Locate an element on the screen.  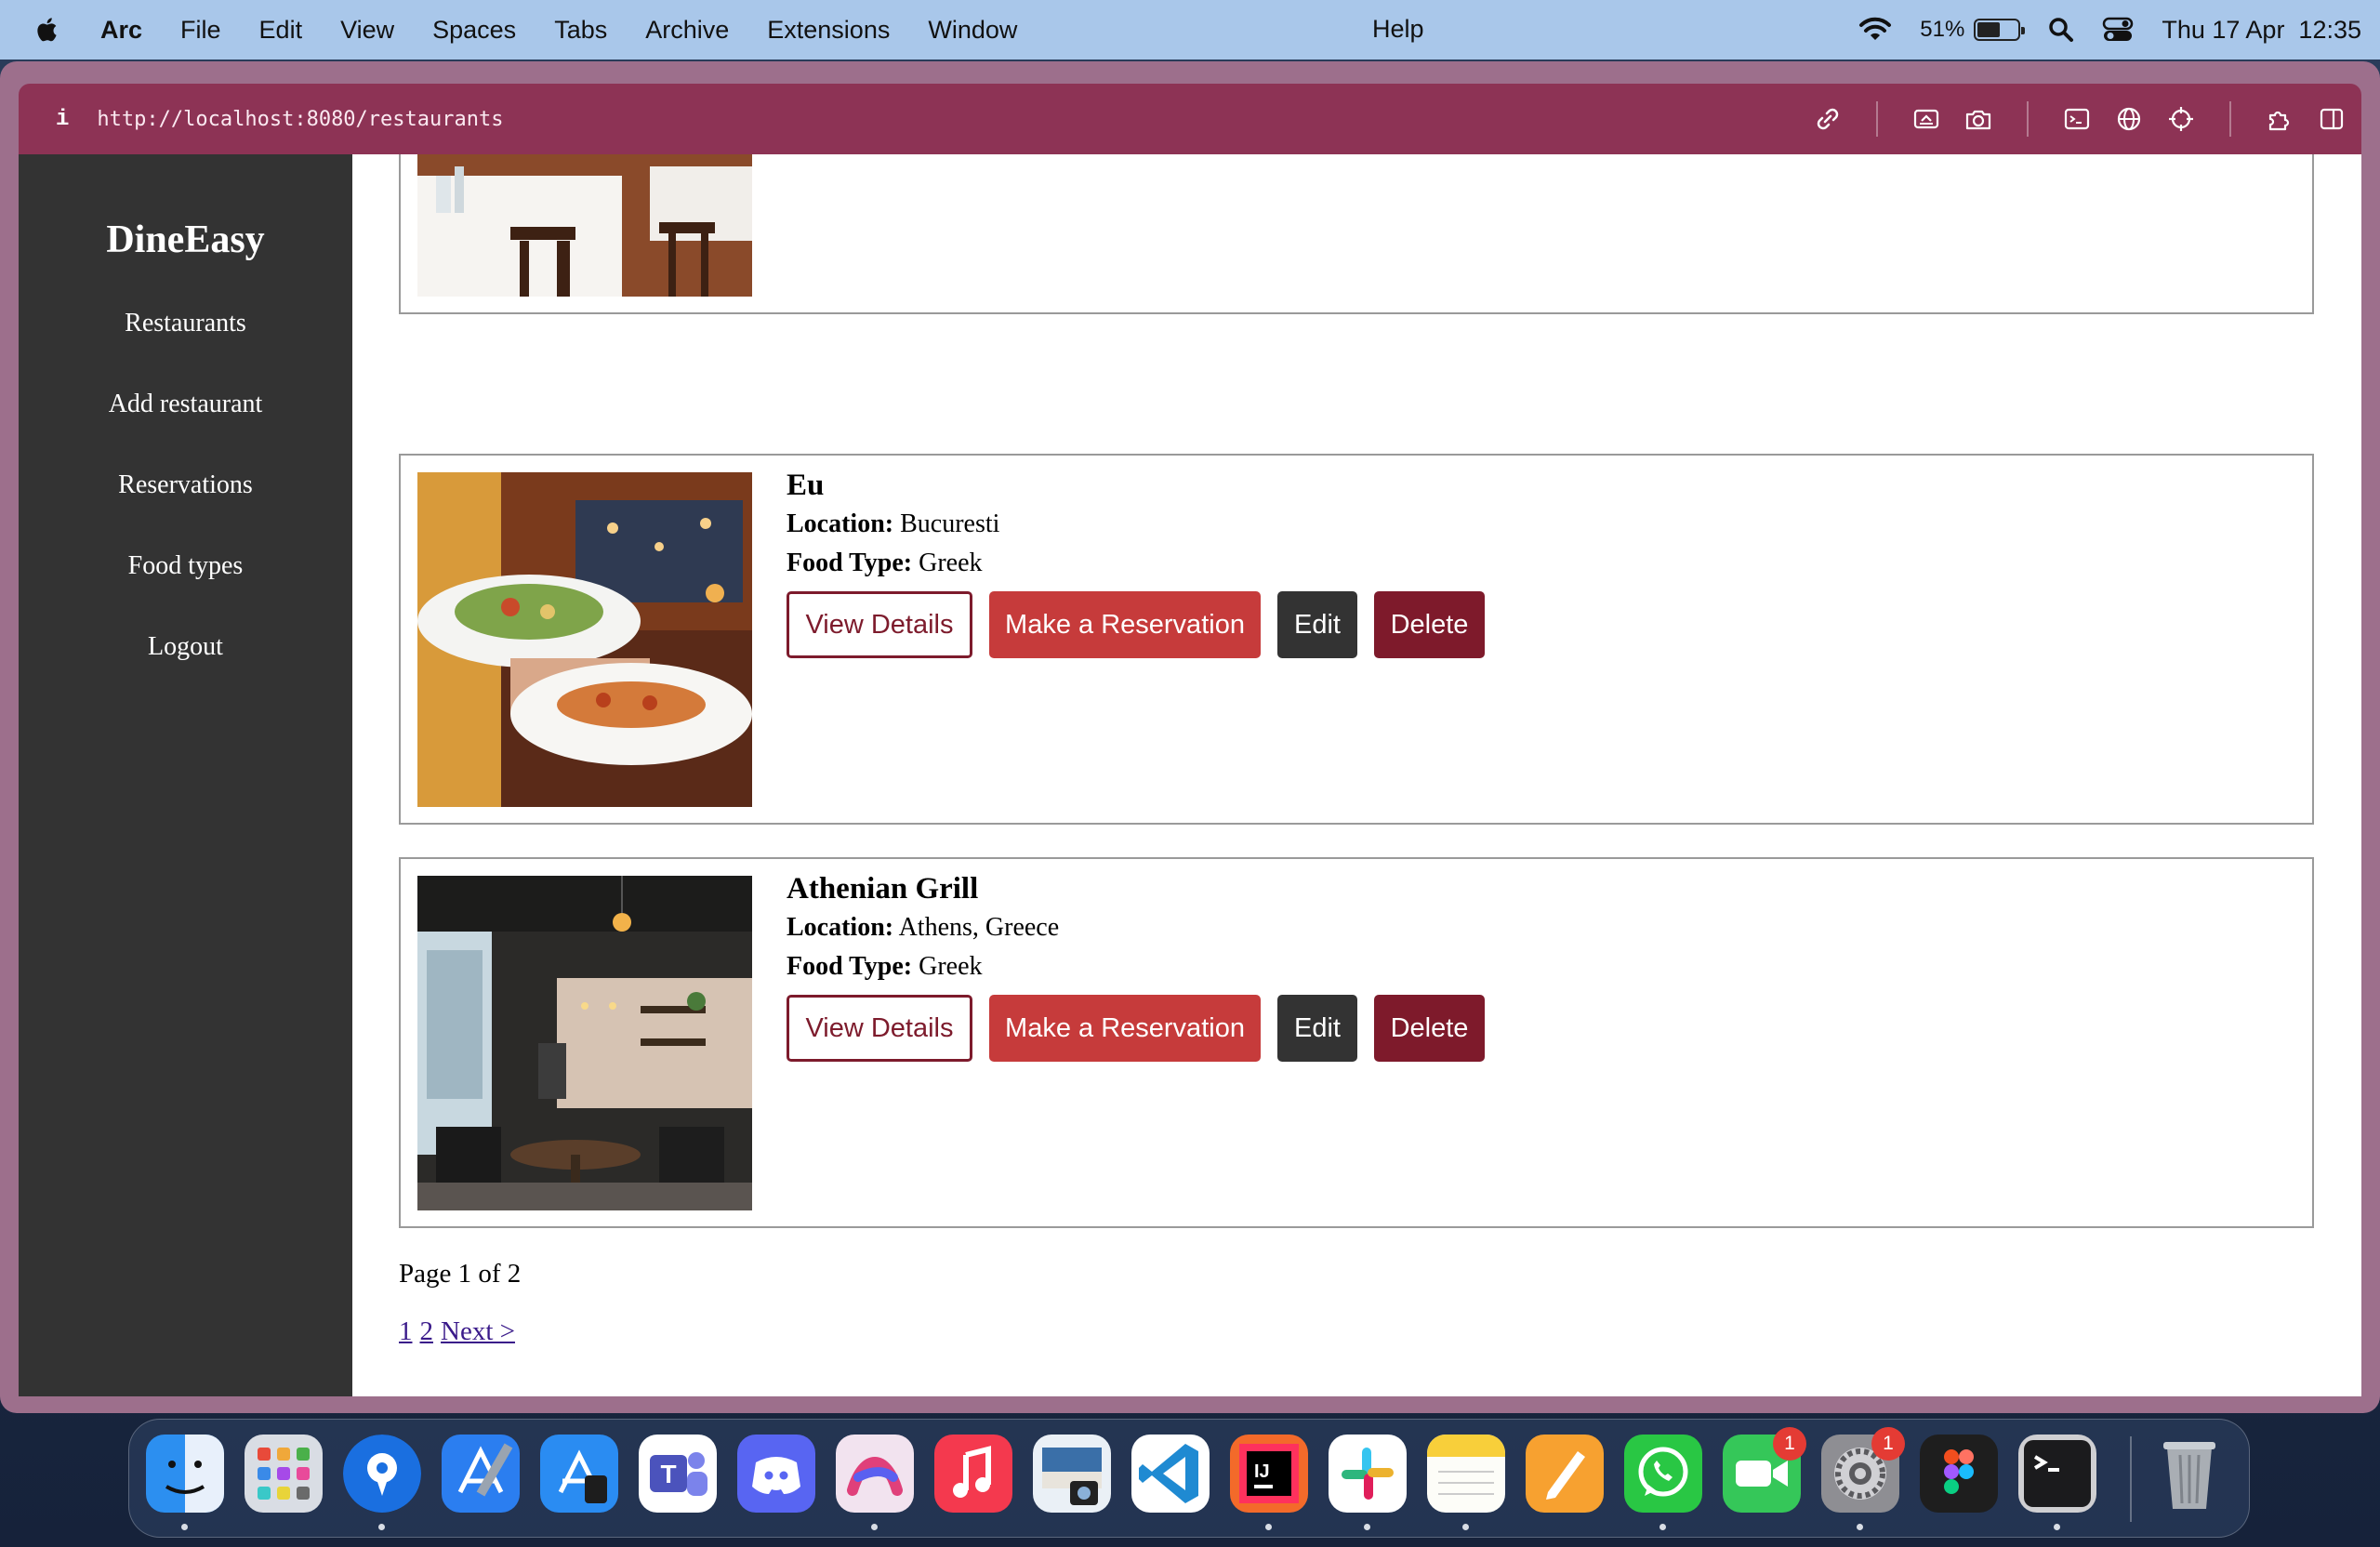
menu-app-name: Arc is located at coordinates (121, 30).